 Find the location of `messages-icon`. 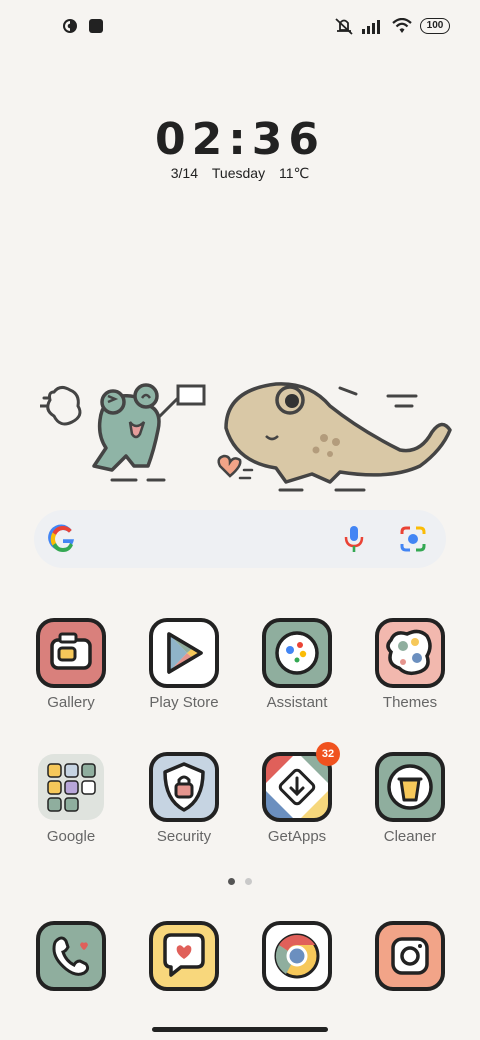

messages-icon is located at coordinates (184, 956).